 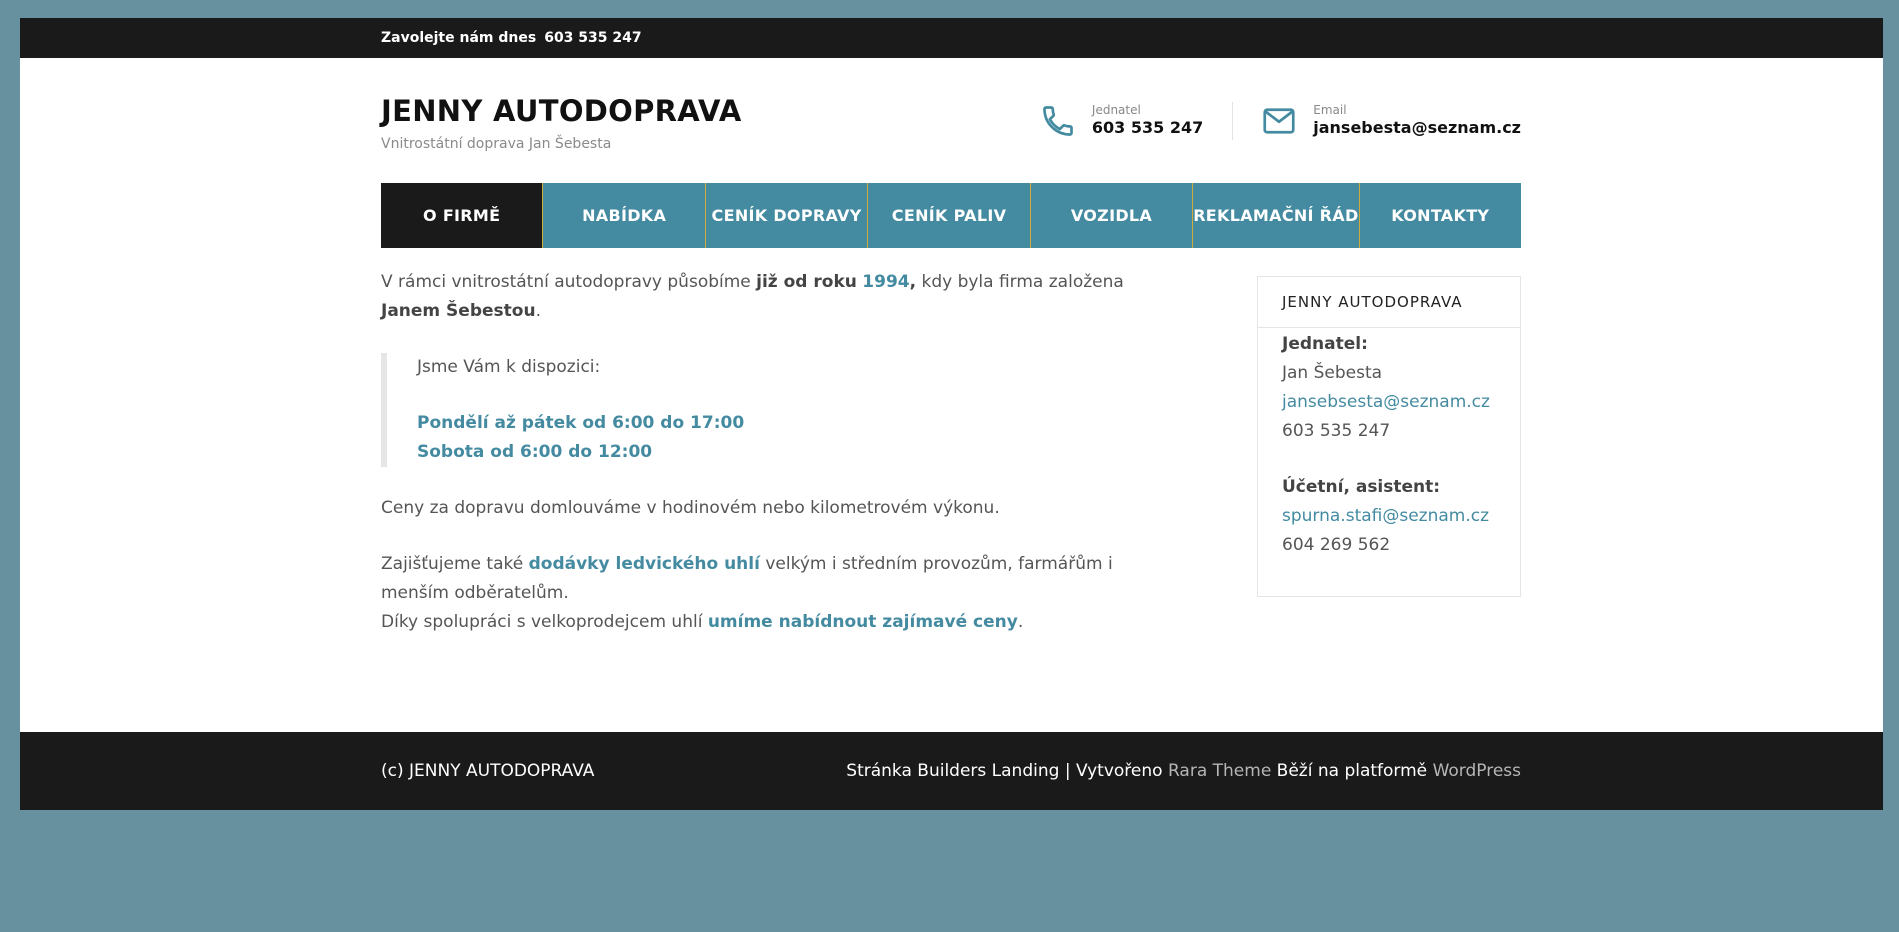 I want to click on phone-icon, so click(x=1058, y=121).